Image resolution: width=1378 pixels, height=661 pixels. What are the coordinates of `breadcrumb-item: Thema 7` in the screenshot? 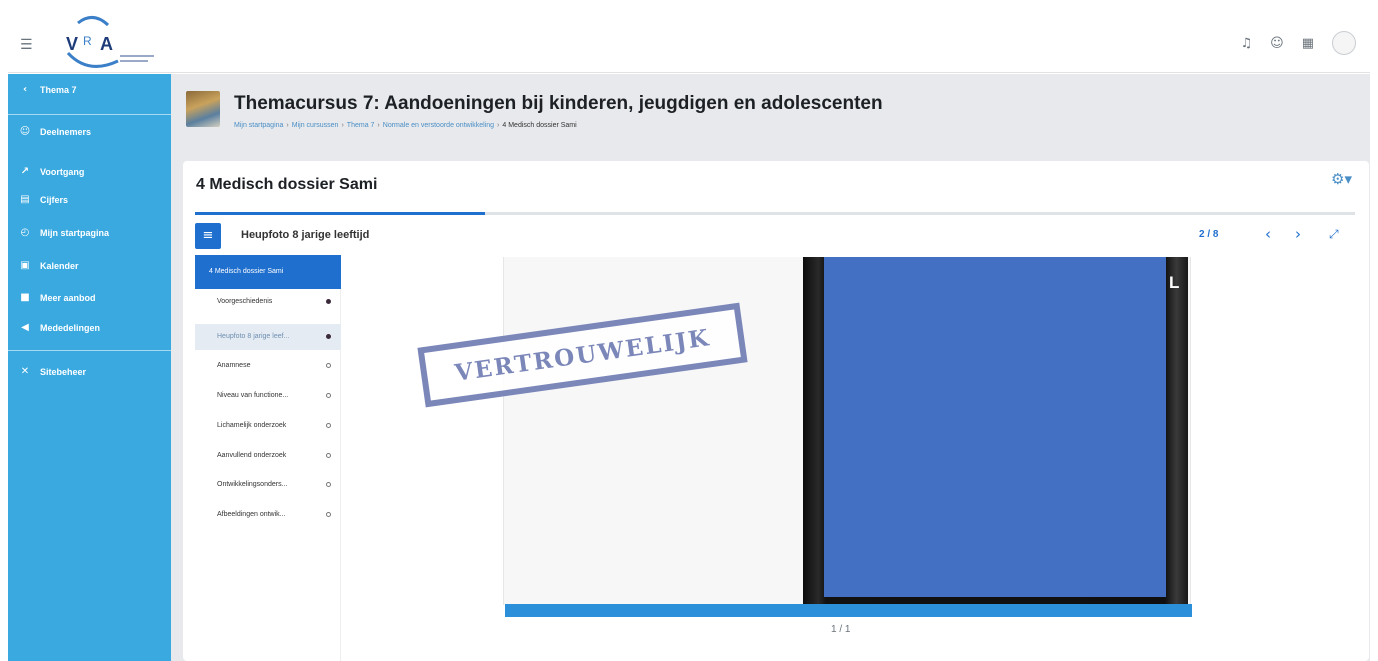 It's located at (361, 125).